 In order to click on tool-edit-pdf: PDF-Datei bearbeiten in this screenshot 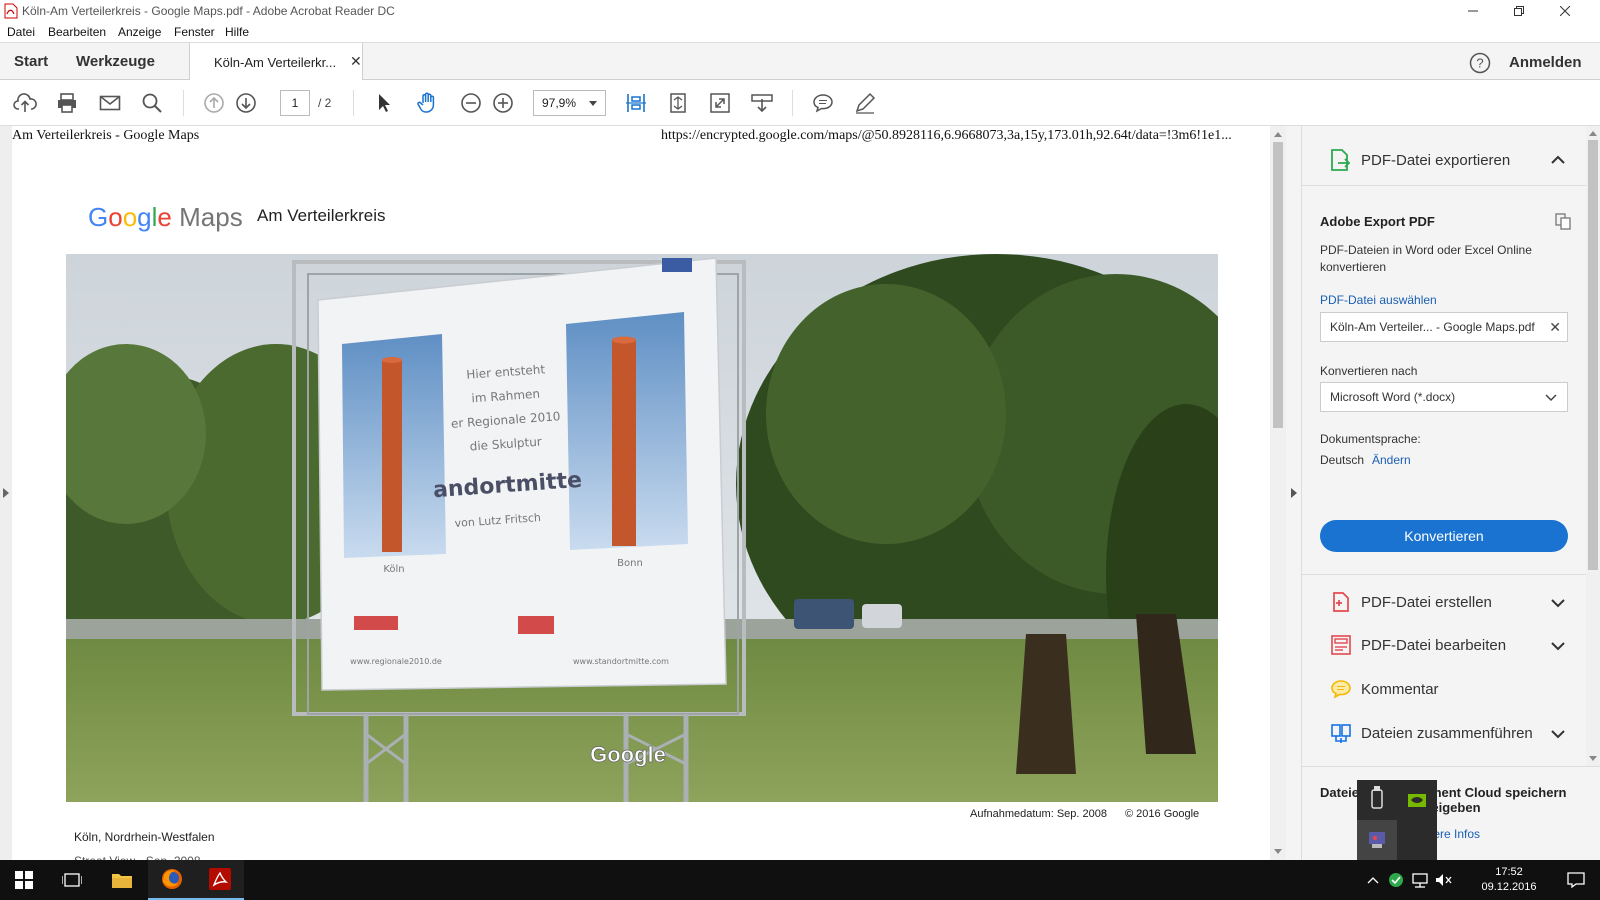, I will do `click(1444, 645)`.